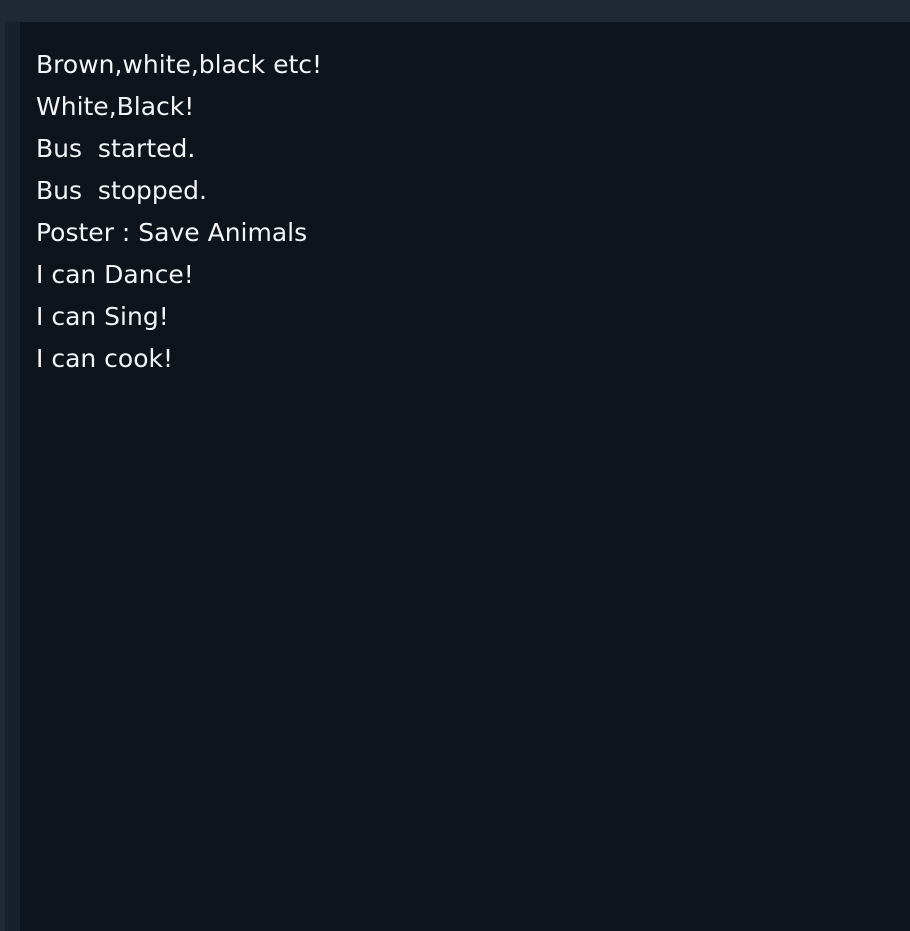  Describe the element at coordinates (12, 476) in the screenshot. I see `panel-edge` at that location.